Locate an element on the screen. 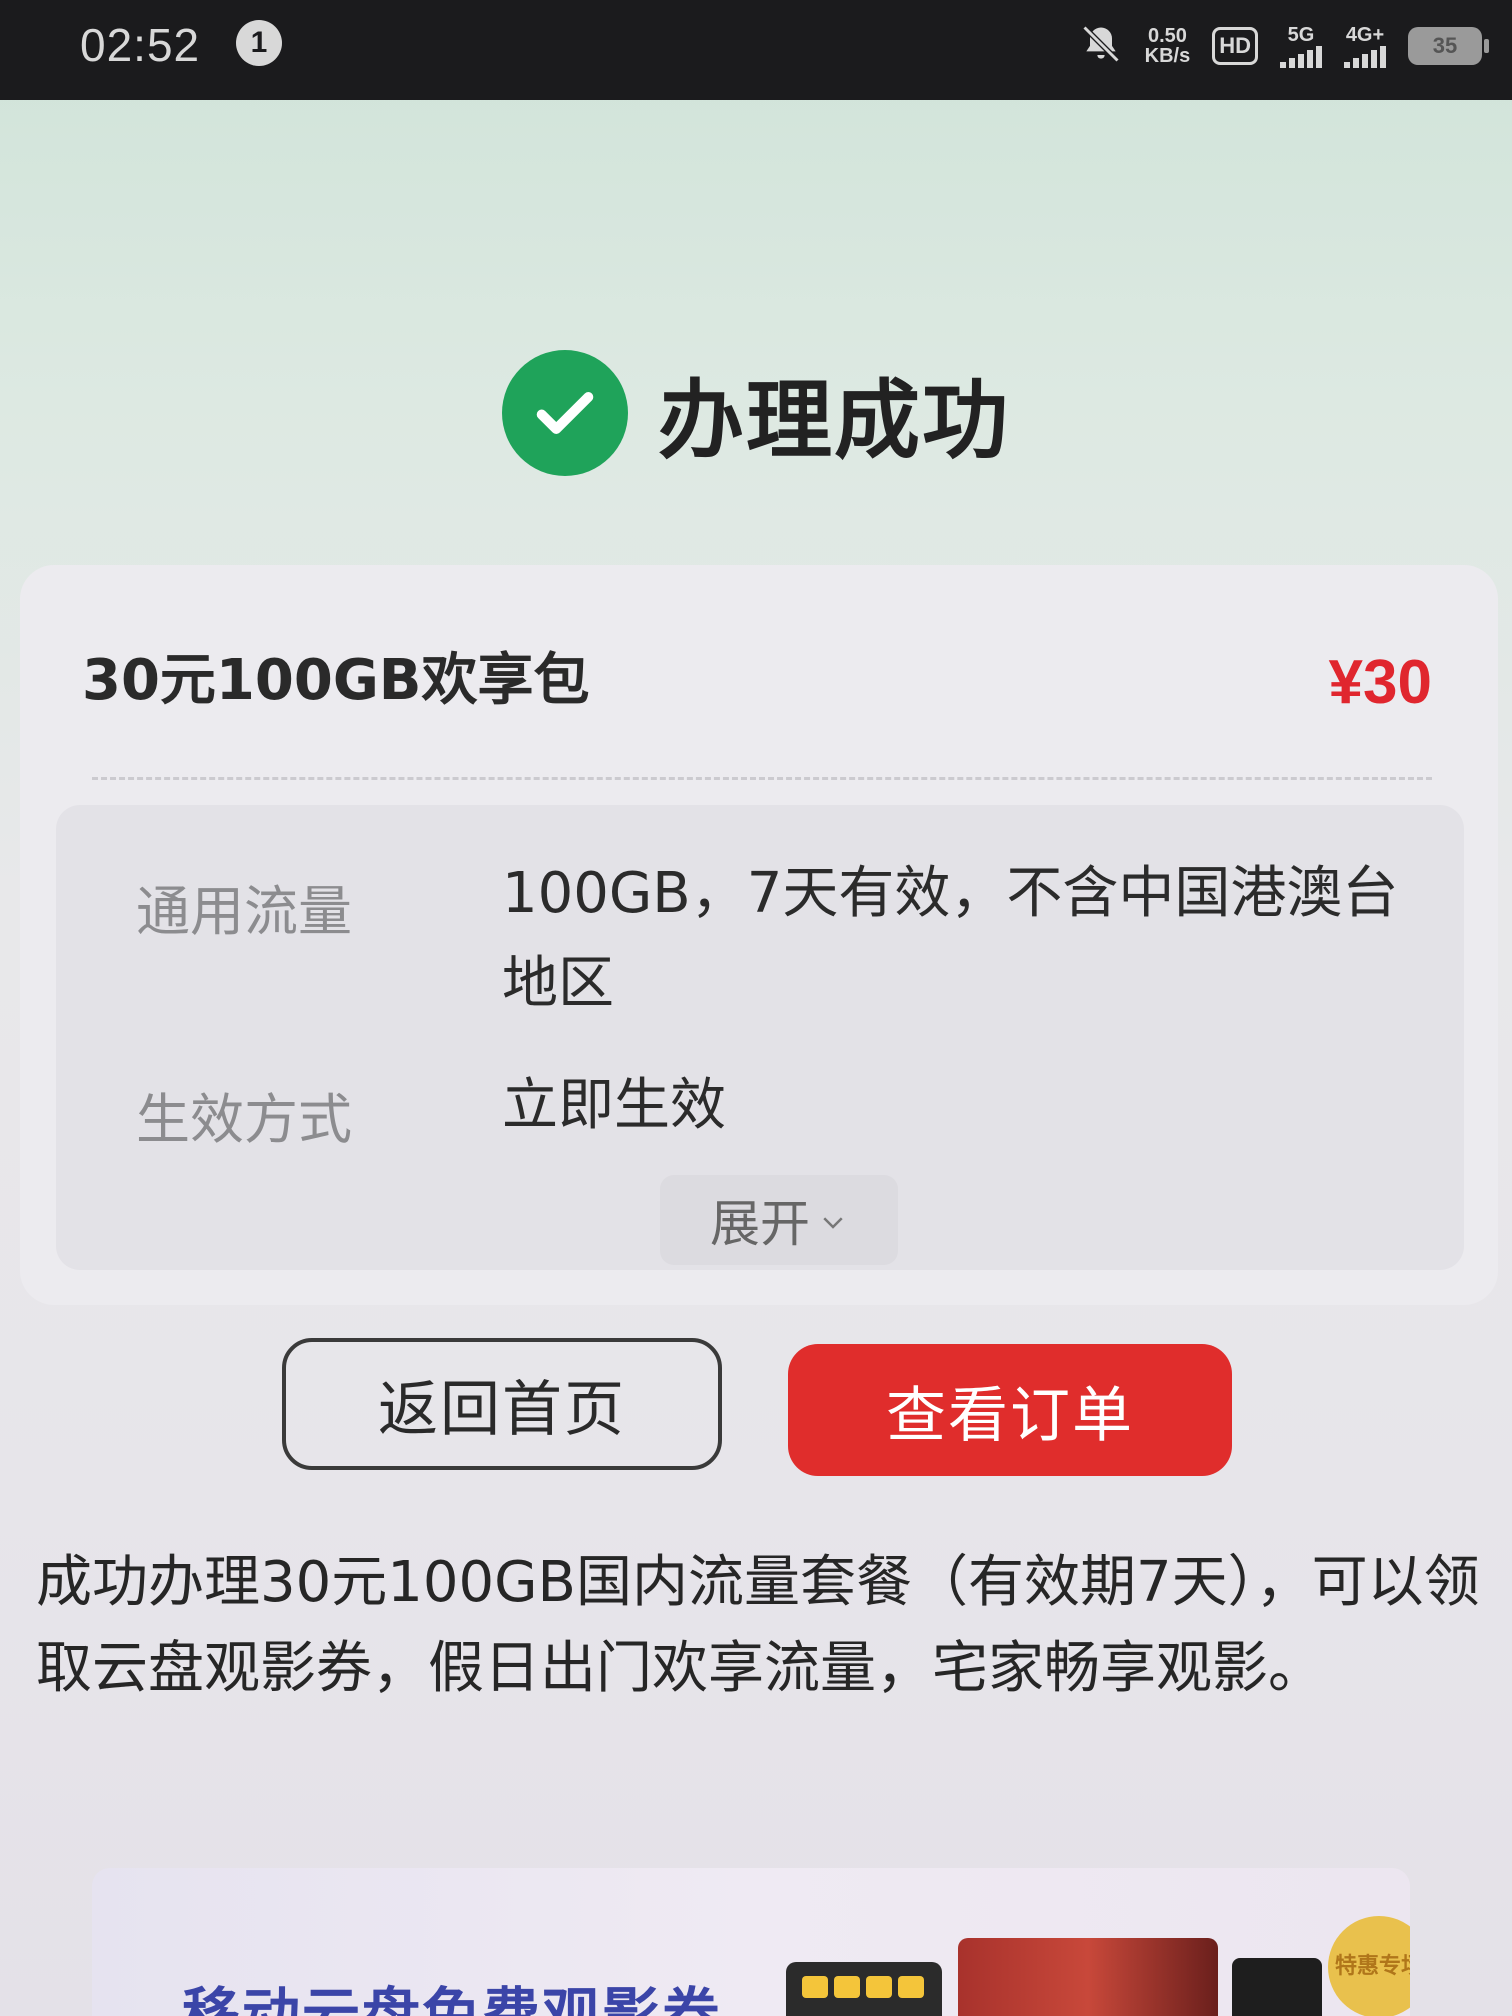  product-price: ¥30 is located at coordinates (1380, 682).